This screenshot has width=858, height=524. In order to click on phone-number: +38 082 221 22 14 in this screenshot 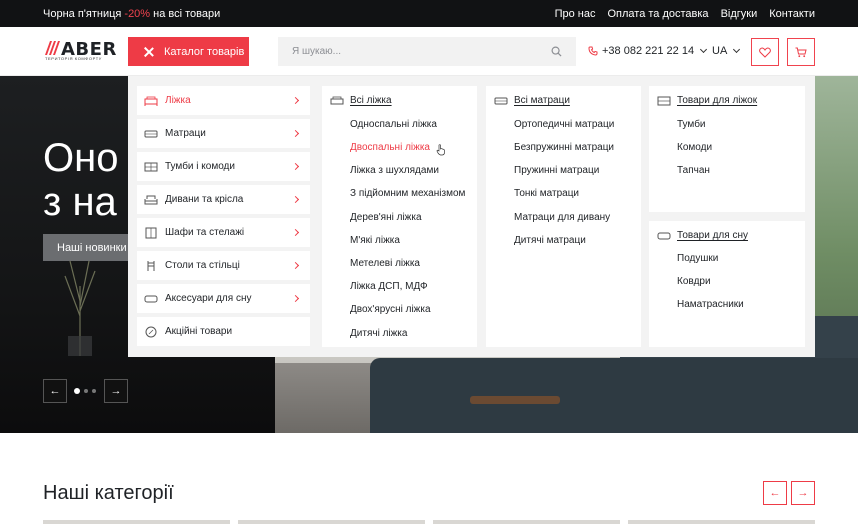, I will do `click(648, 51)`.